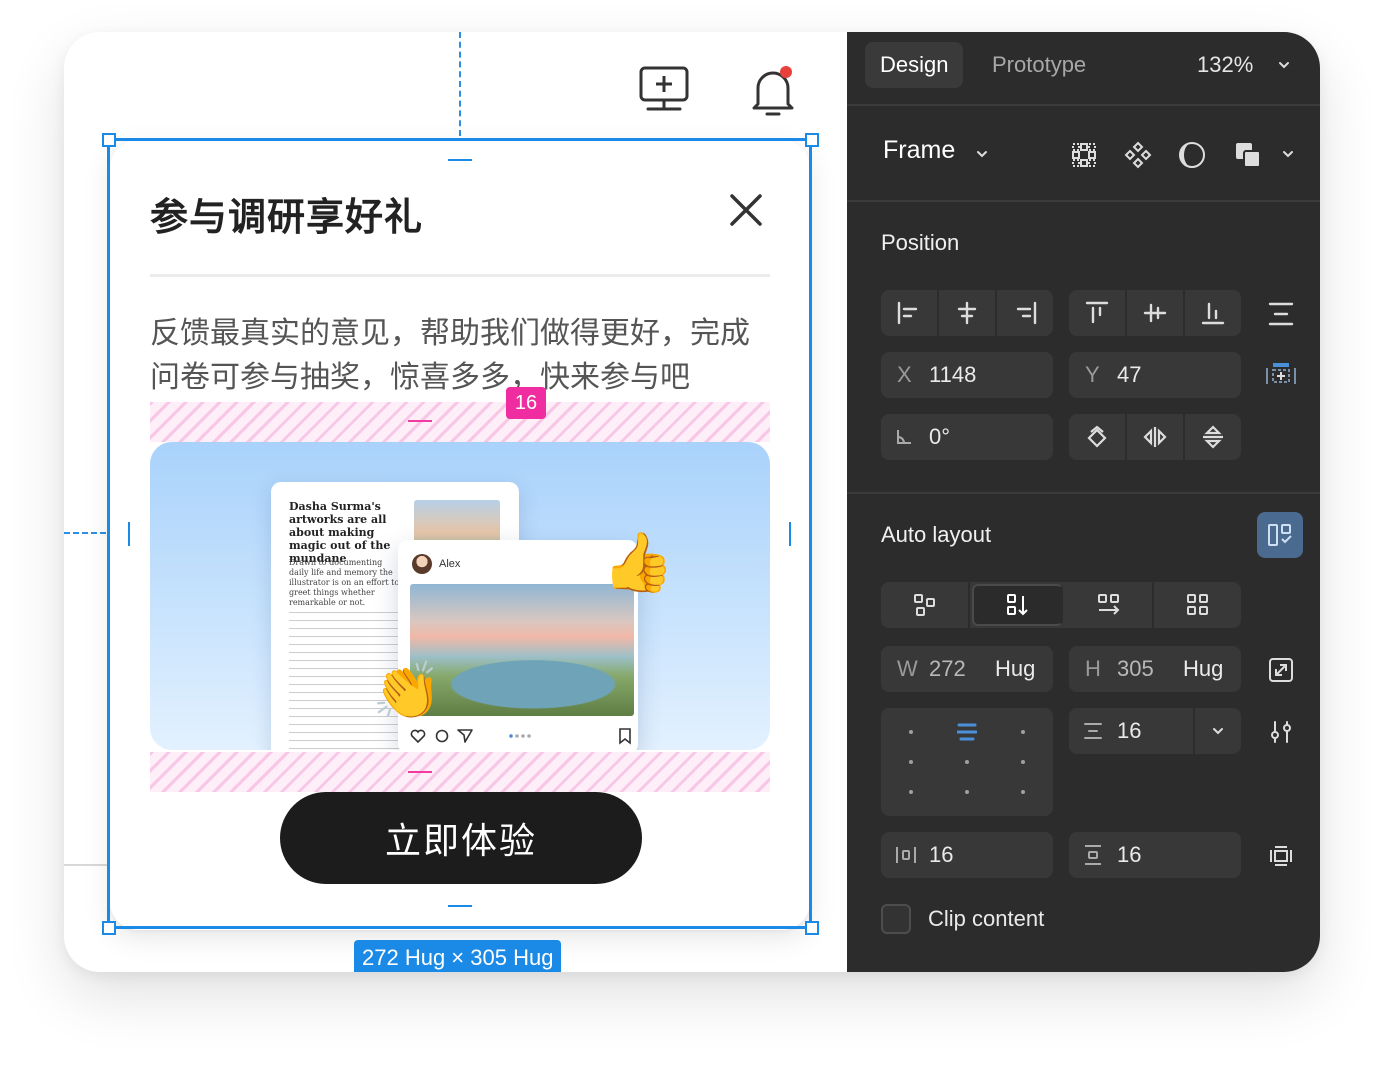 This screenshot has width=1384, height=1068. What do you see at coordinates (1098, 437) in the screenshot?
I see `rotate-icon` at bounding box center [1098, 437].